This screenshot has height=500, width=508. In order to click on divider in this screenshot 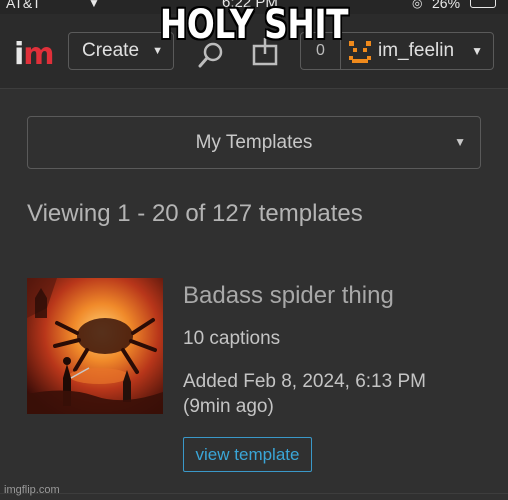, I will do `click(254, 493)`.